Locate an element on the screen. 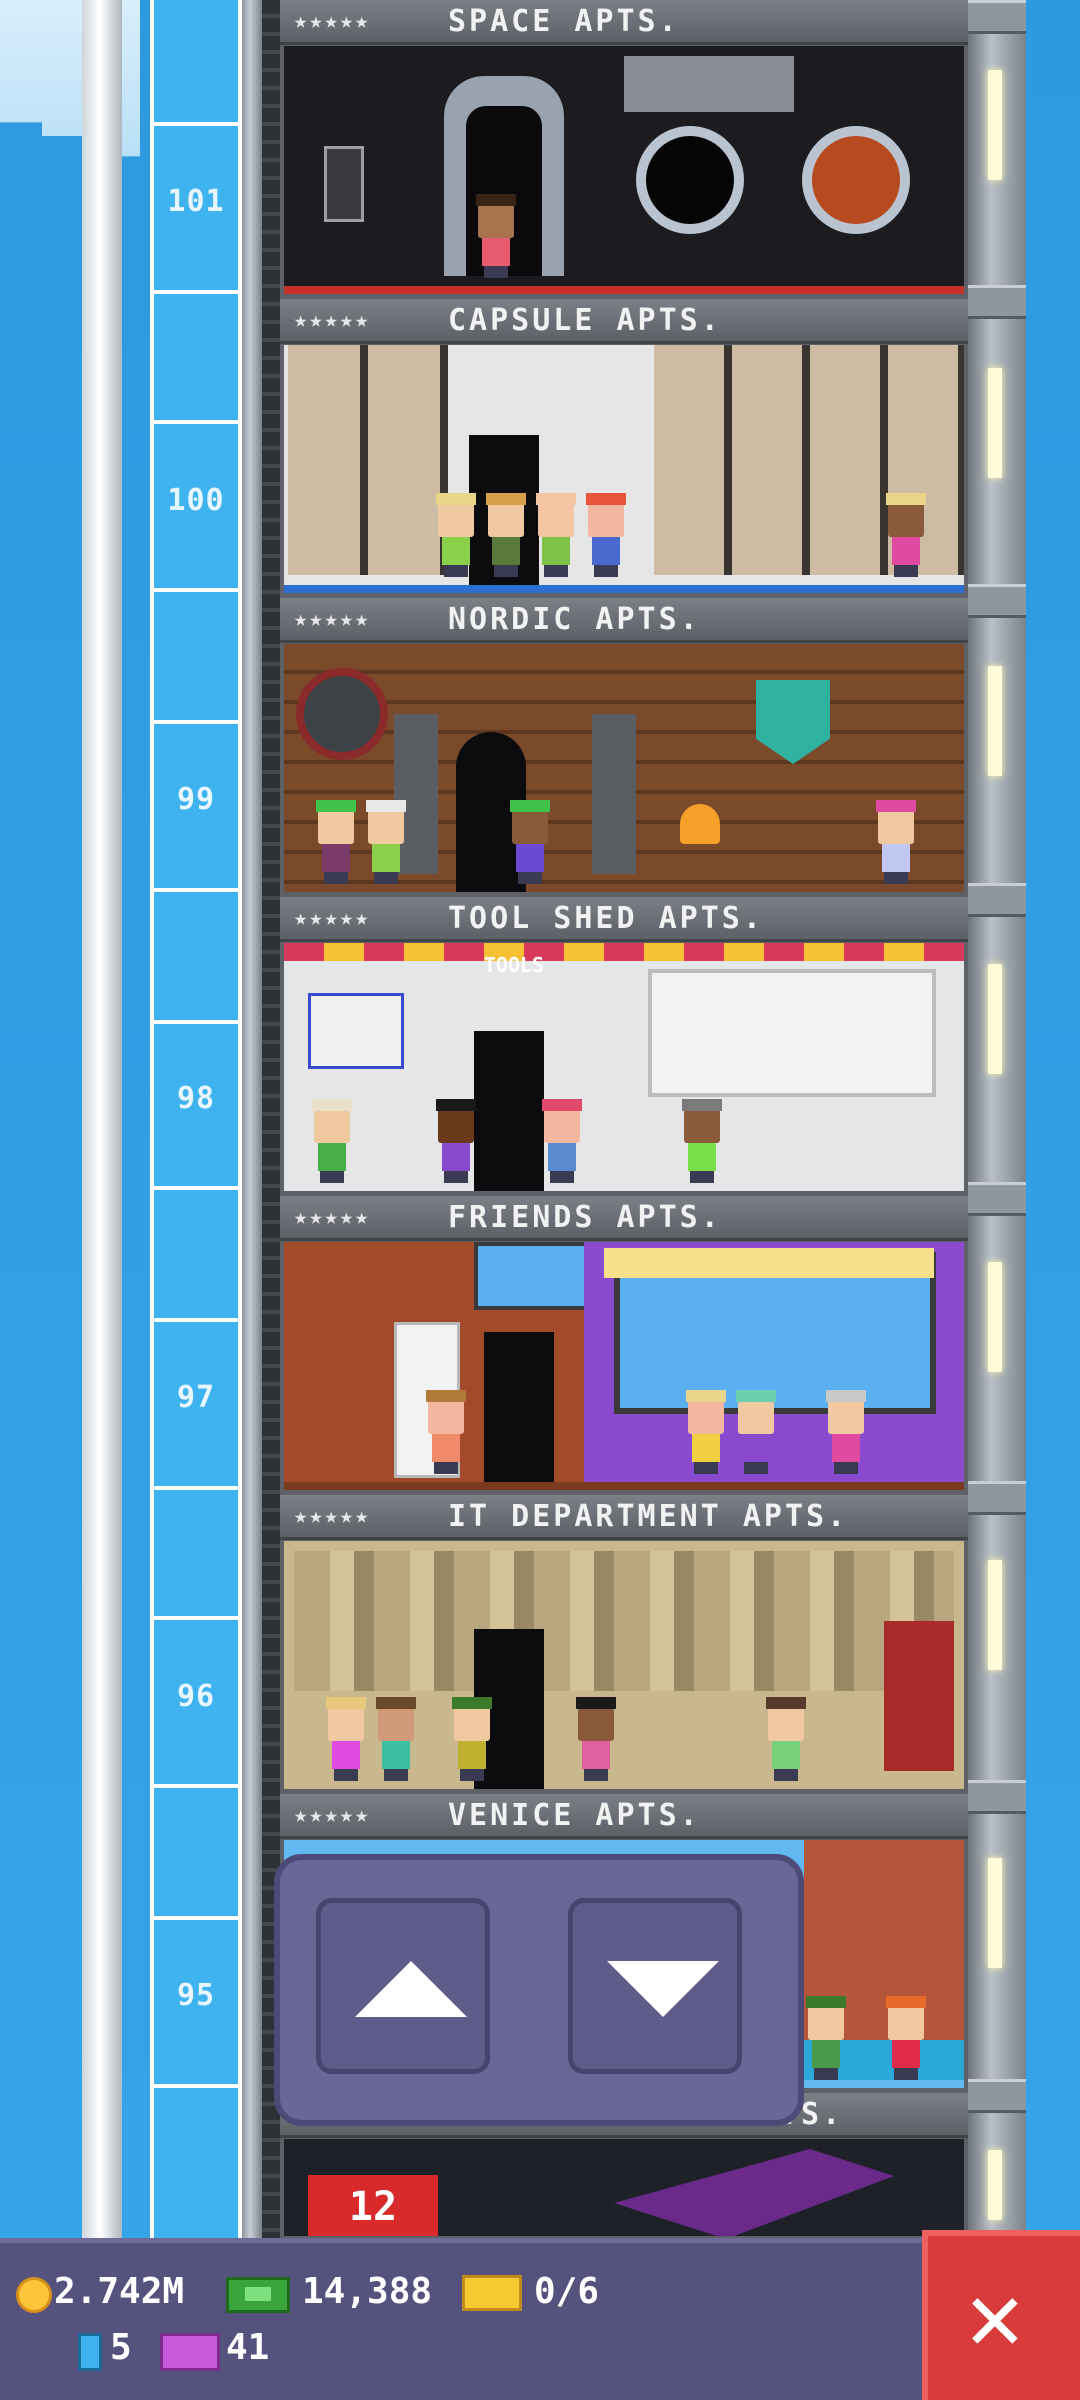 The width and height of the screenshot is (1080, 2400). floor-title: VENICE APTS. is located at coordinates (574, 1815).